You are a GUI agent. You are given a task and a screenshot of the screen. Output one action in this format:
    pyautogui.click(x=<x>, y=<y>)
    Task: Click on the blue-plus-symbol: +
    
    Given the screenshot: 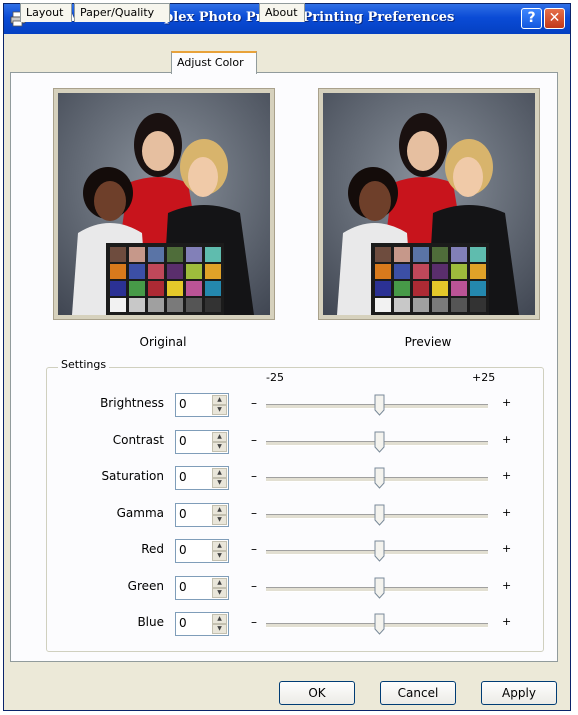 What is the action you would take?
    pyautogui.click(x=507, y=621)
    